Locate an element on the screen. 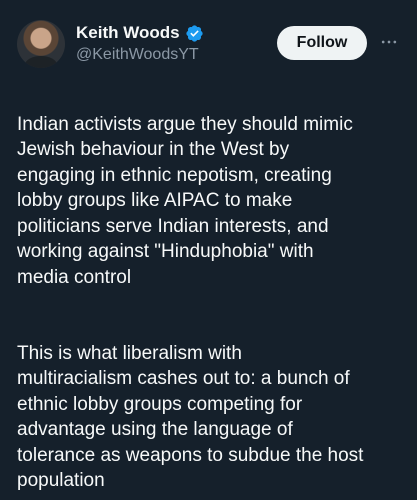 Image resolution: width=417 pixels, height=500 pixels. verified-badge-icon is located at coordinates (194, 33).